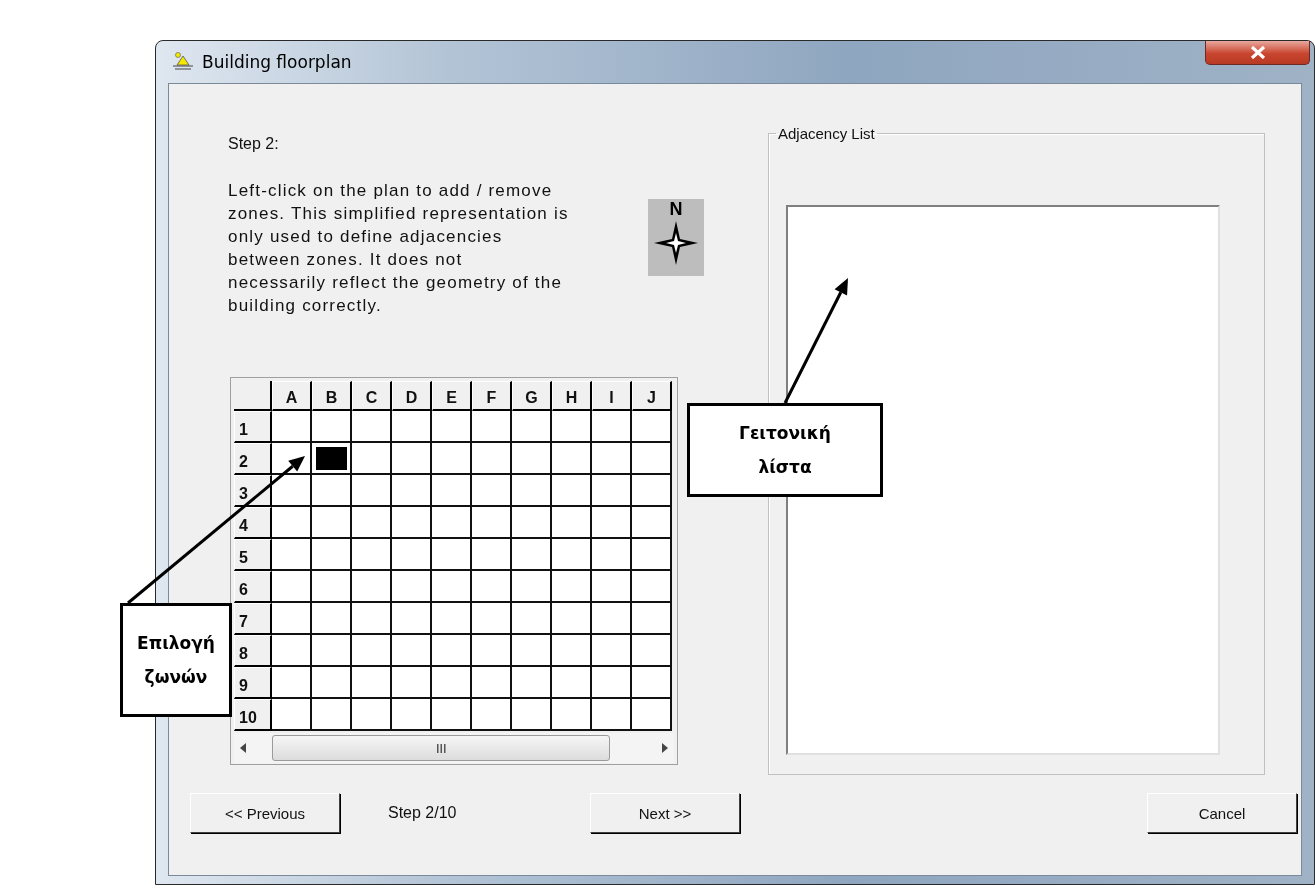 This screenshot has height=895, width=1315. I want to click on scroll-right-icon, so click(665, 748).